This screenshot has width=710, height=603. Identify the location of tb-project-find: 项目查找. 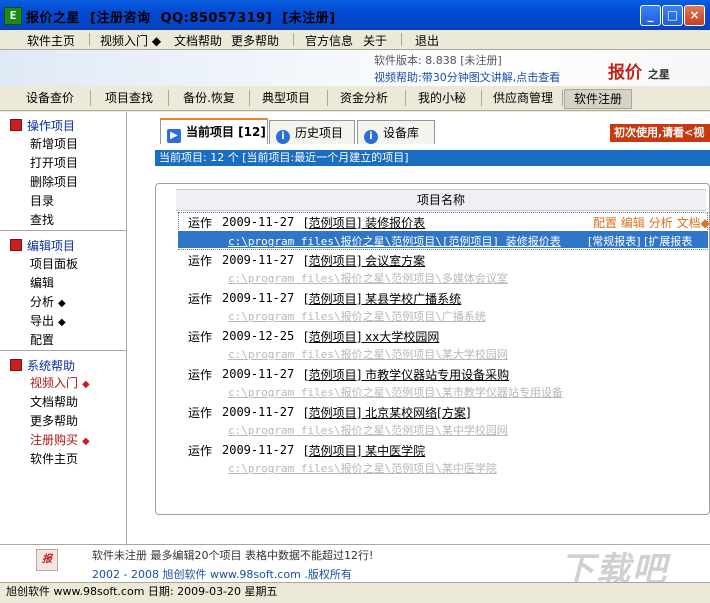
(129, 98).